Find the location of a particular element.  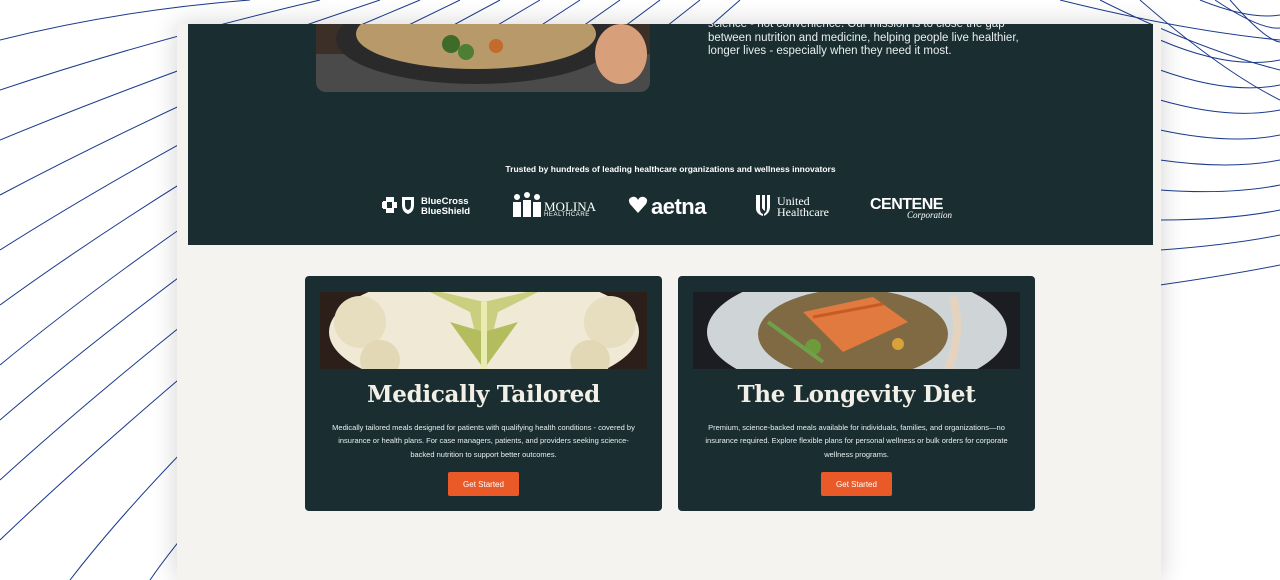

bluecross-blueshield-logo: BlueCross BlueShield is located at coordinates (426, 207).